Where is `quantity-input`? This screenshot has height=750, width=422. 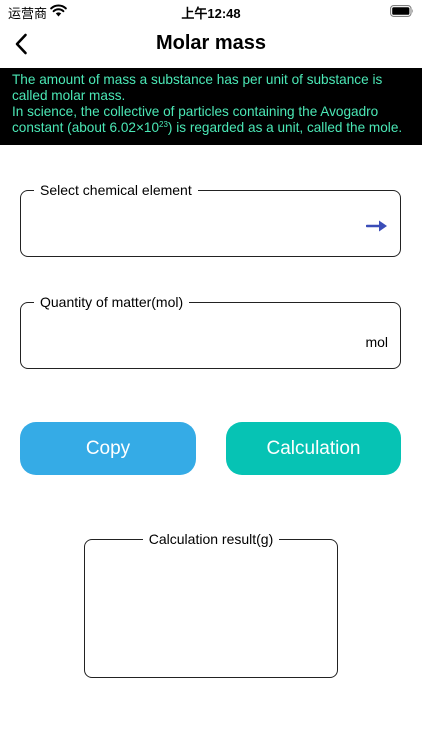 quantity-input is located at coordinates (191, 340).